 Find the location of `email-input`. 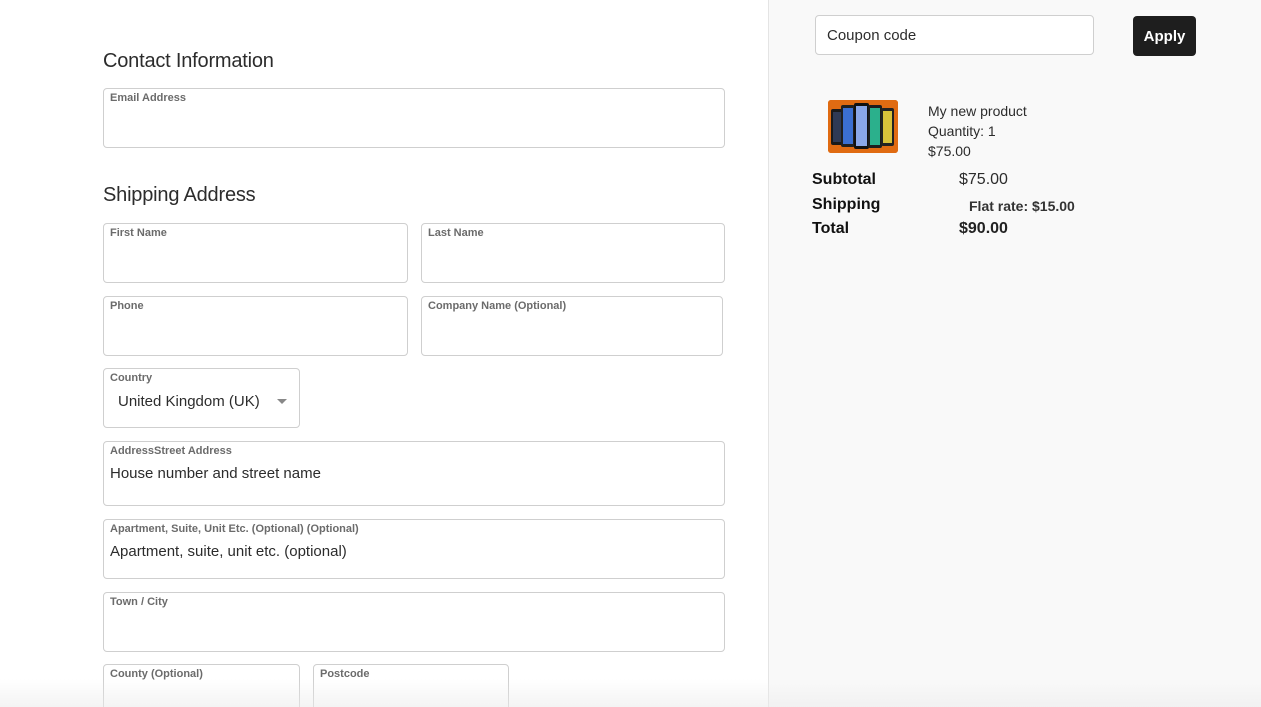

email-input is located at coordinates (414, 119).